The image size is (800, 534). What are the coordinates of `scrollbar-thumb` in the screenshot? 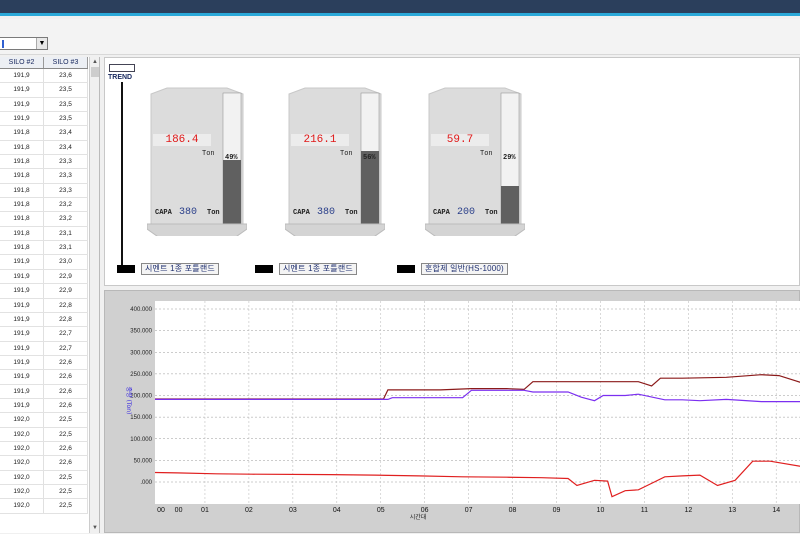 It's located at (95, 72).